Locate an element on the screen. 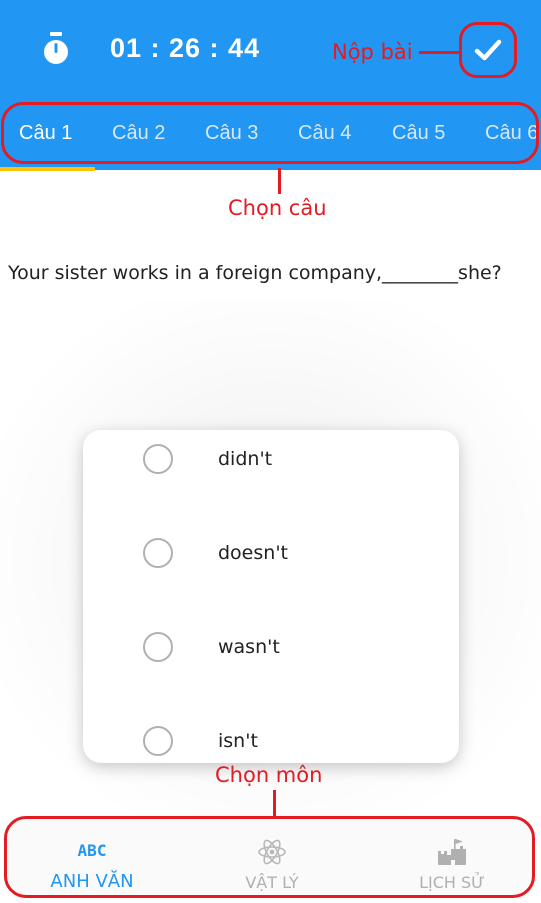 This screenshot has width=541, height=903. submit-annotation-line is located at coordinates (440, 52).